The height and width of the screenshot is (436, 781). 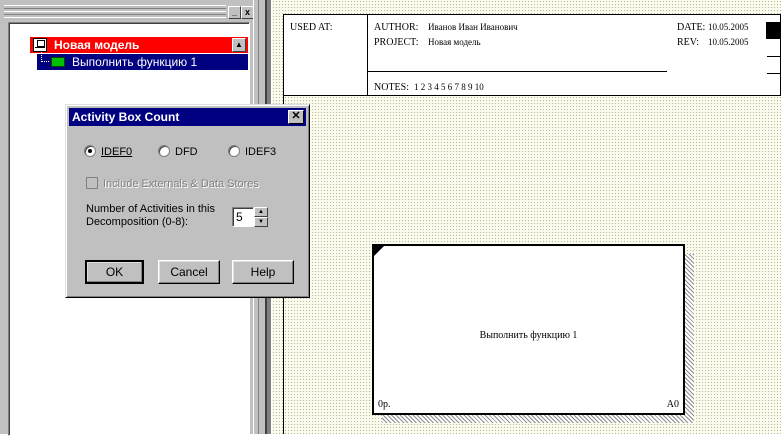 I want to click on activity-corner-marker, so click(x=379, y=251).